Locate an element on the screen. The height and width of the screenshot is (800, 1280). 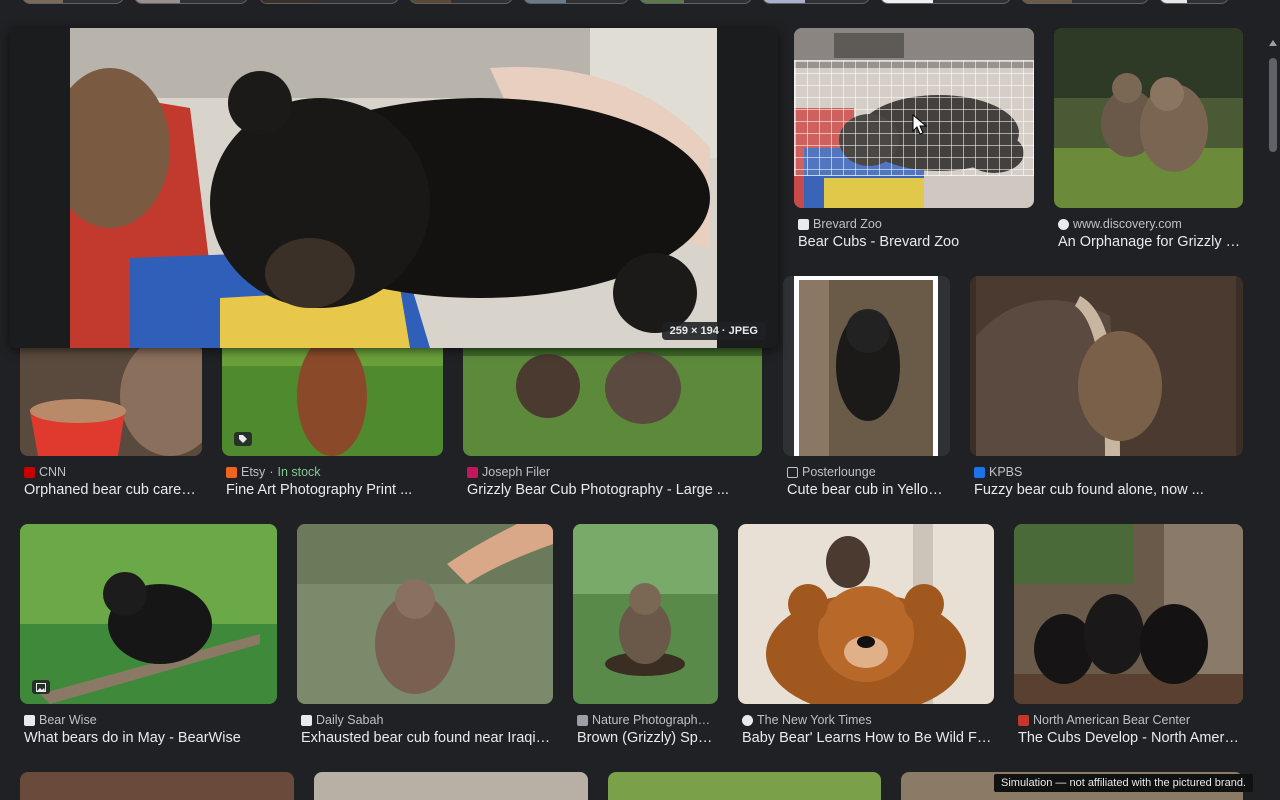
posterlounge-favicon-icon is located at coordinates (792, 472).